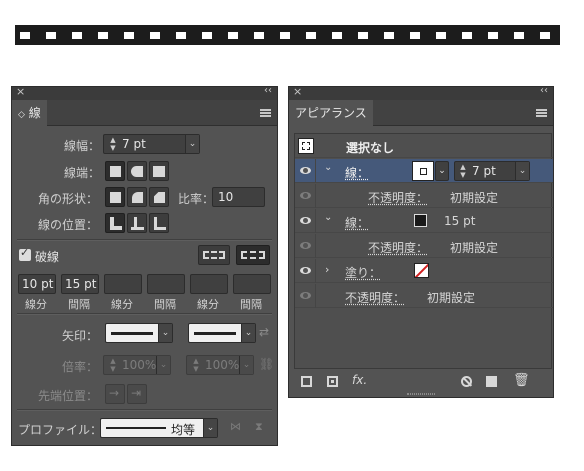 This screenshot has width=584, height=471. I want to click on separator, so click(144, 240).